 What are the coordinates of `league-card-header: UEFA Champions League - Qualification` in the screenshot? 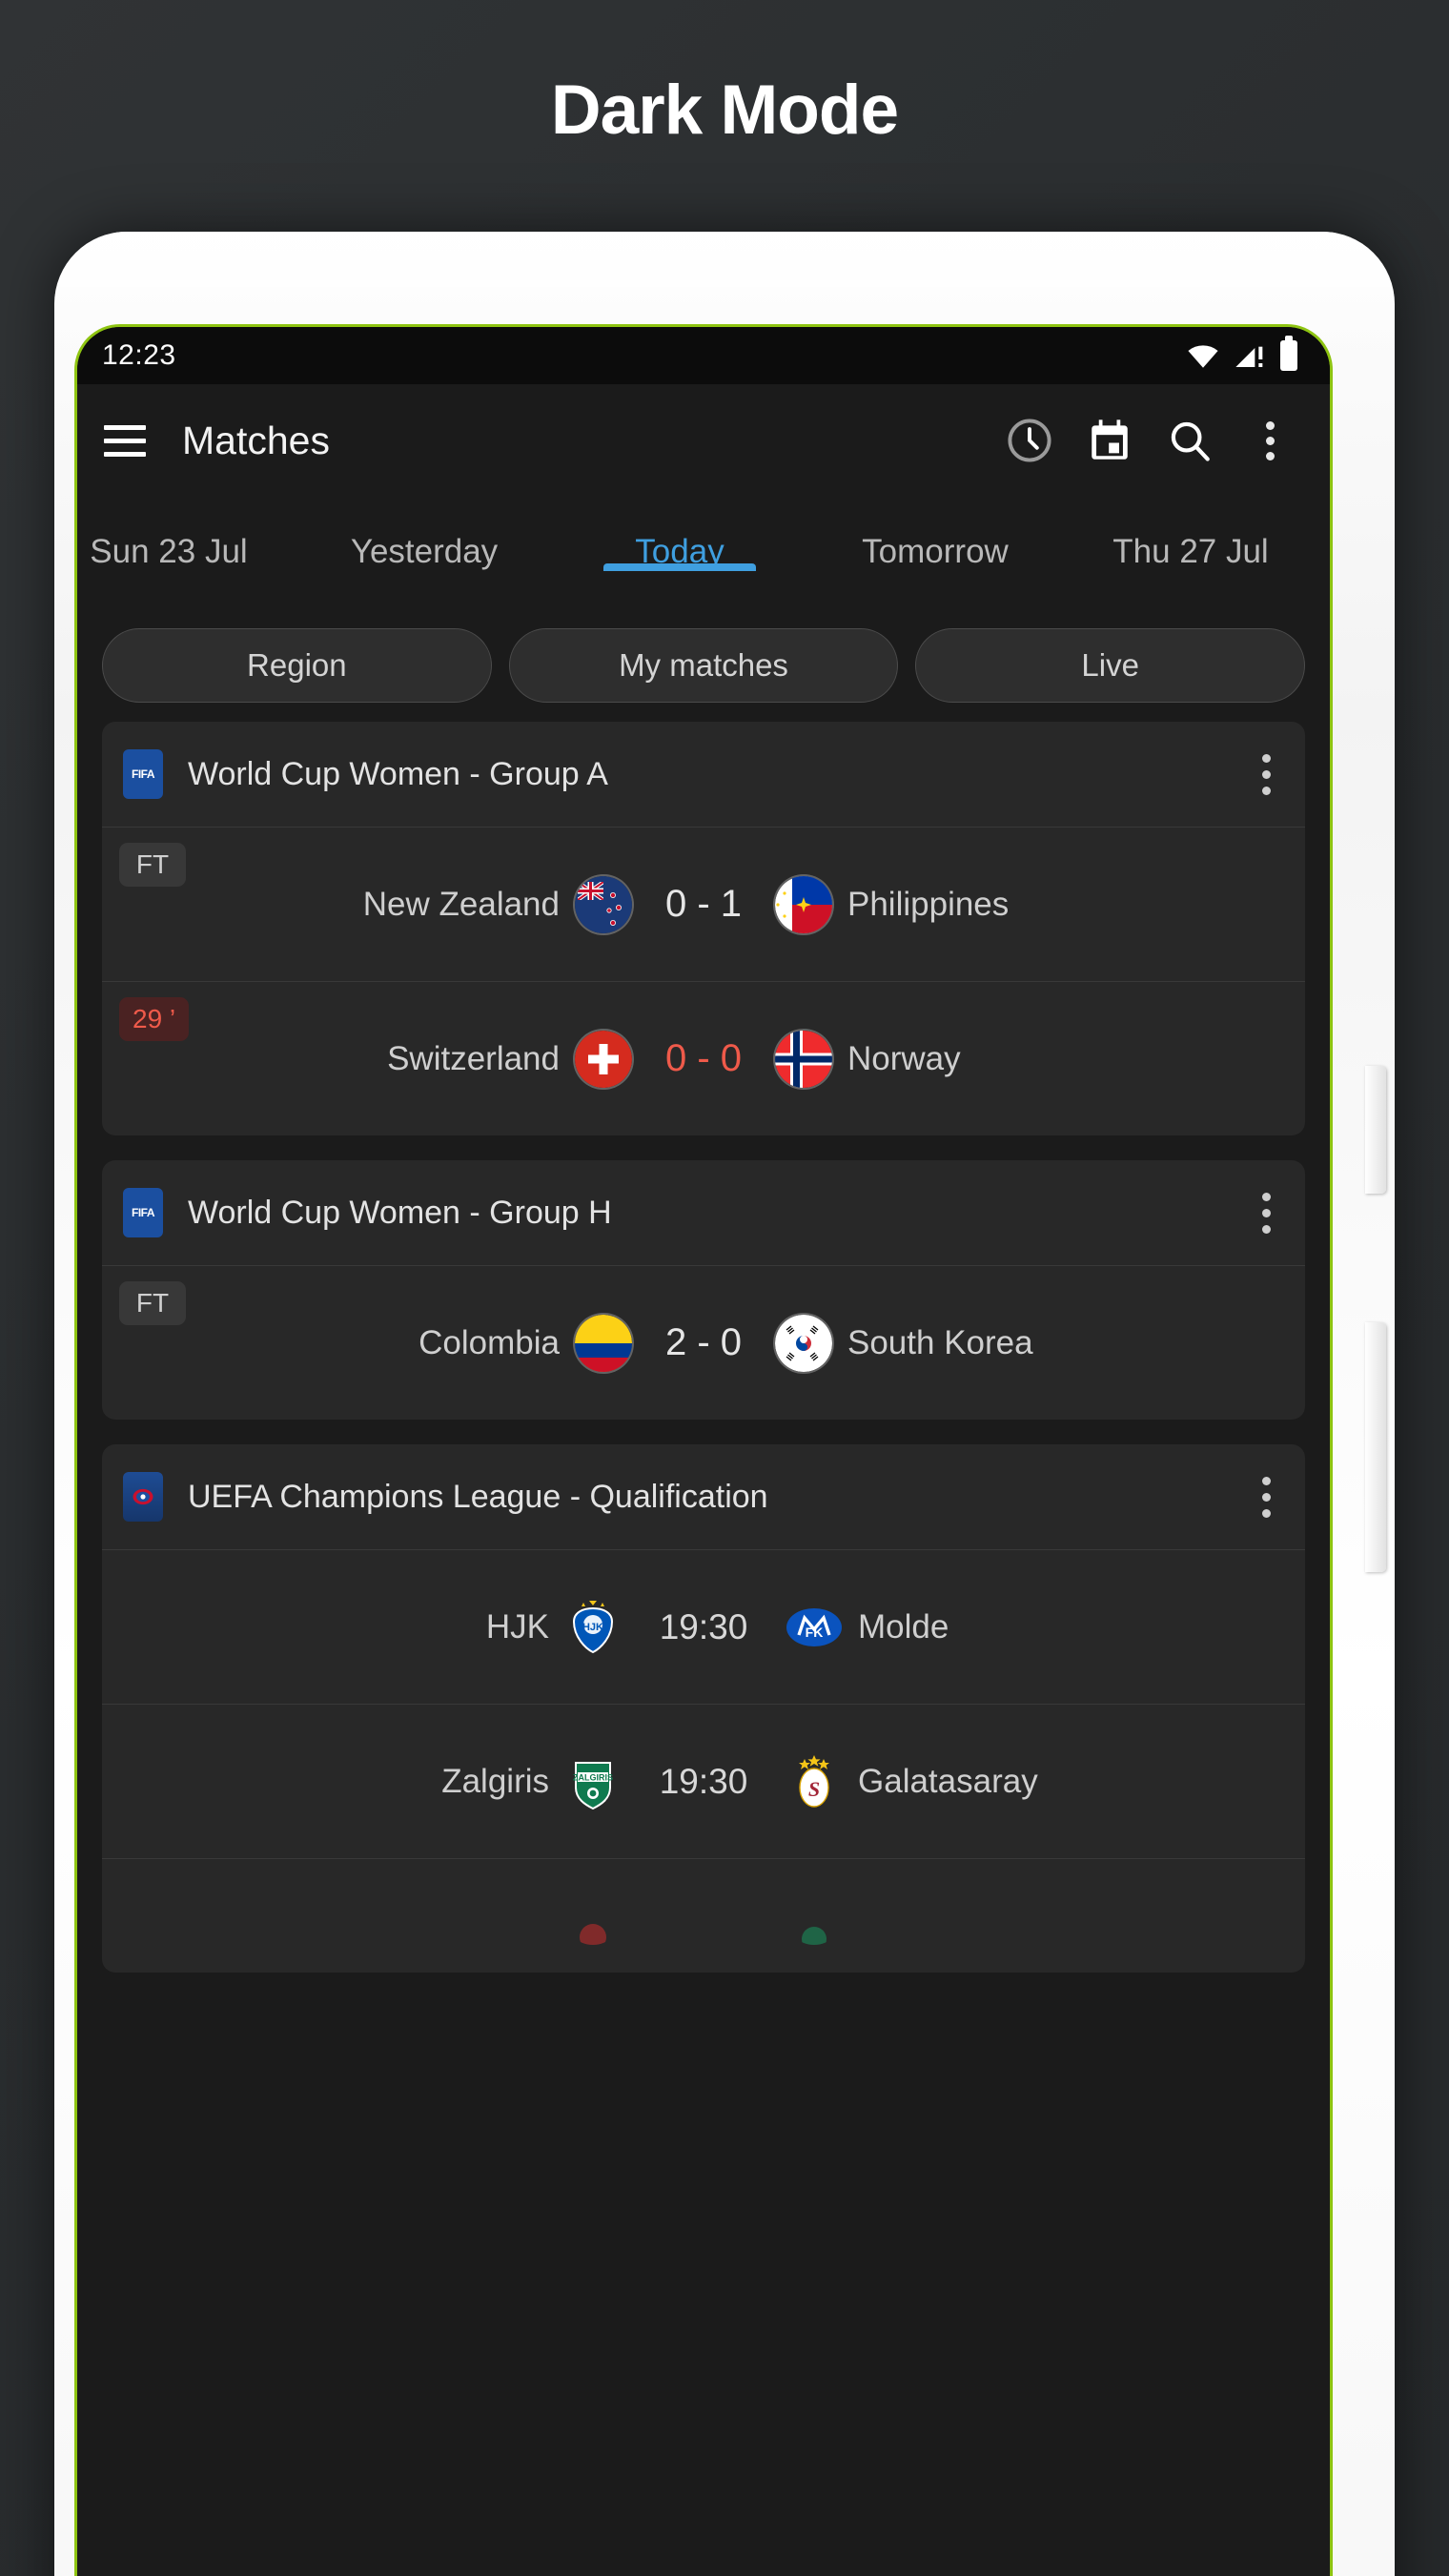 It's located at (703, 1496).